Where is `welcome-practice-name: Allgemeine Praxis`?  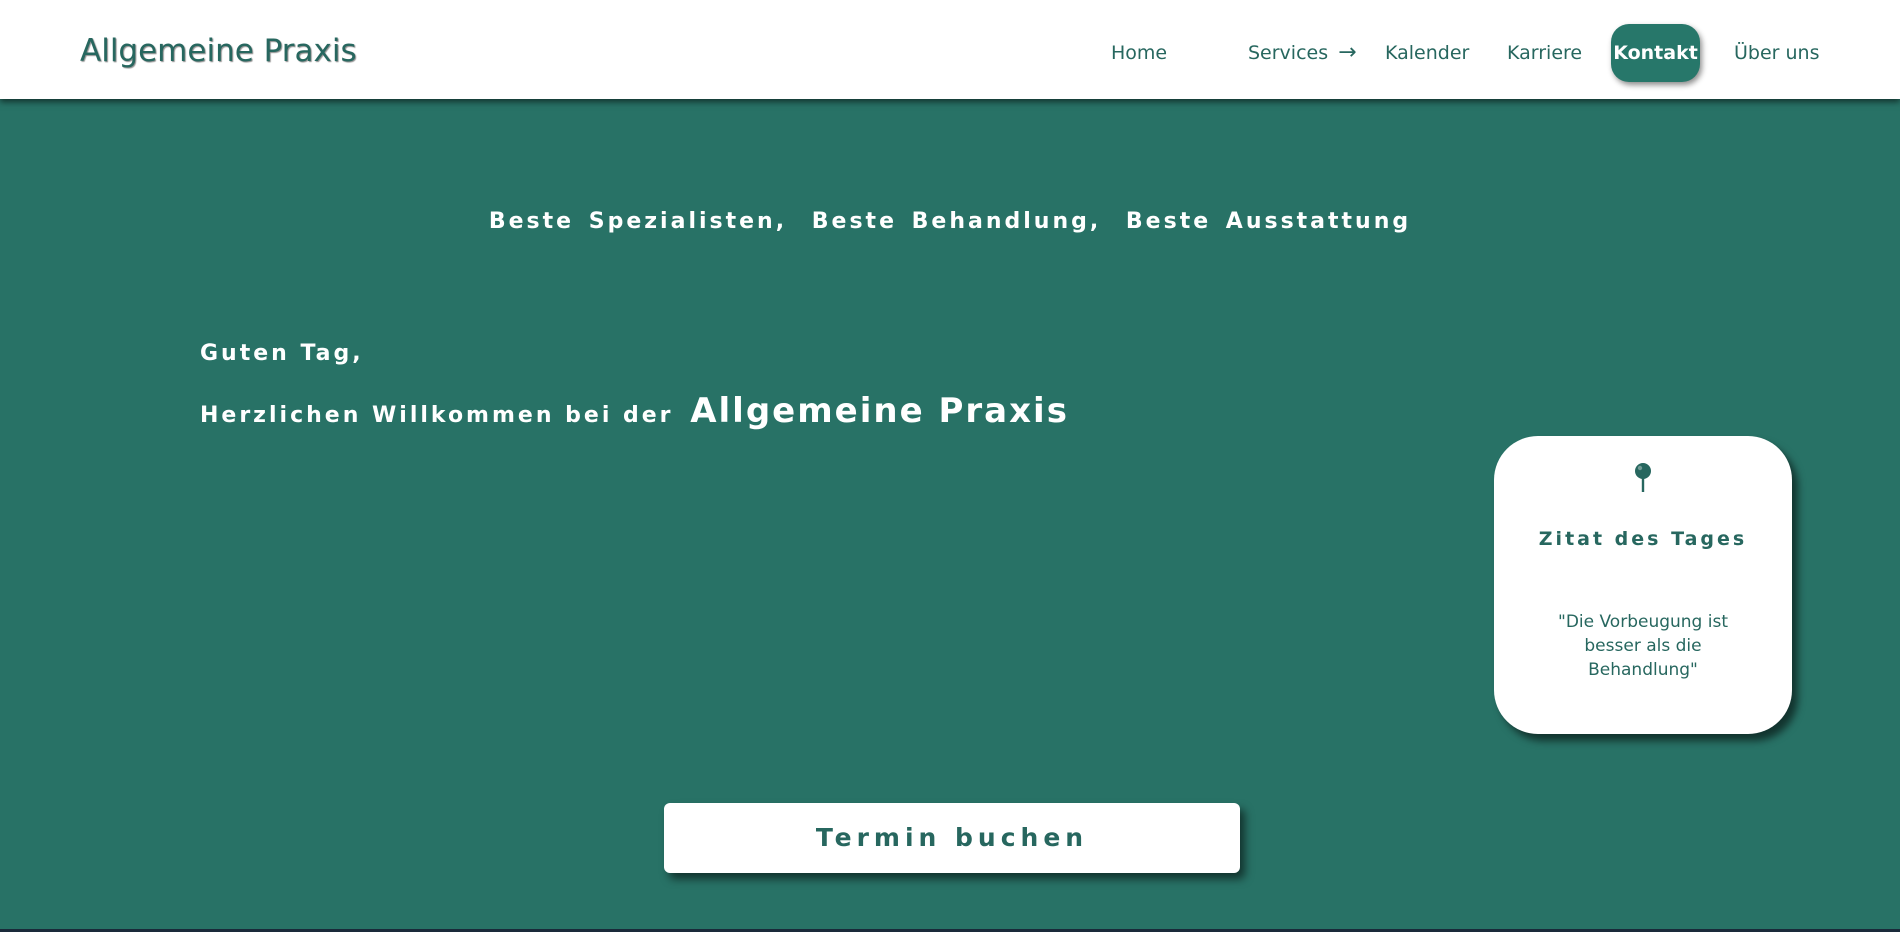
welcome-practice-name: Allgemeine Praxis is located at coordinates (879, 411).